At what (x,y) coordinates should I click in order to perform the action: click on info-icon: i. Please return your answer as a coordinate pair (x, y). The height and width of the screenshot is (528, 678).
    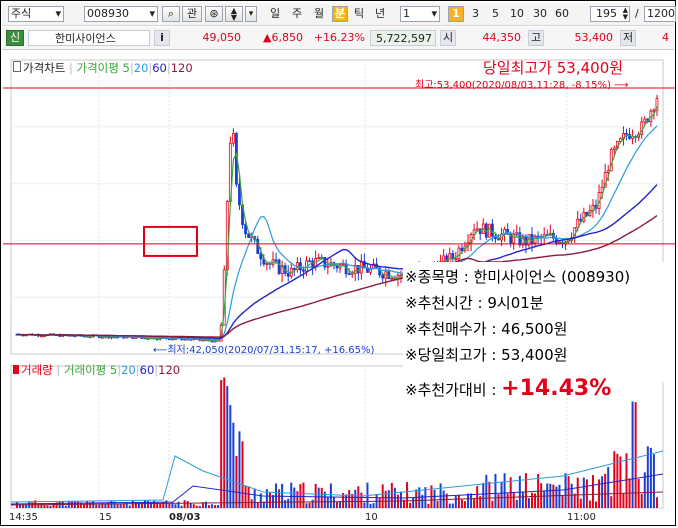
    Looking at the image, I should click on (162, 37).